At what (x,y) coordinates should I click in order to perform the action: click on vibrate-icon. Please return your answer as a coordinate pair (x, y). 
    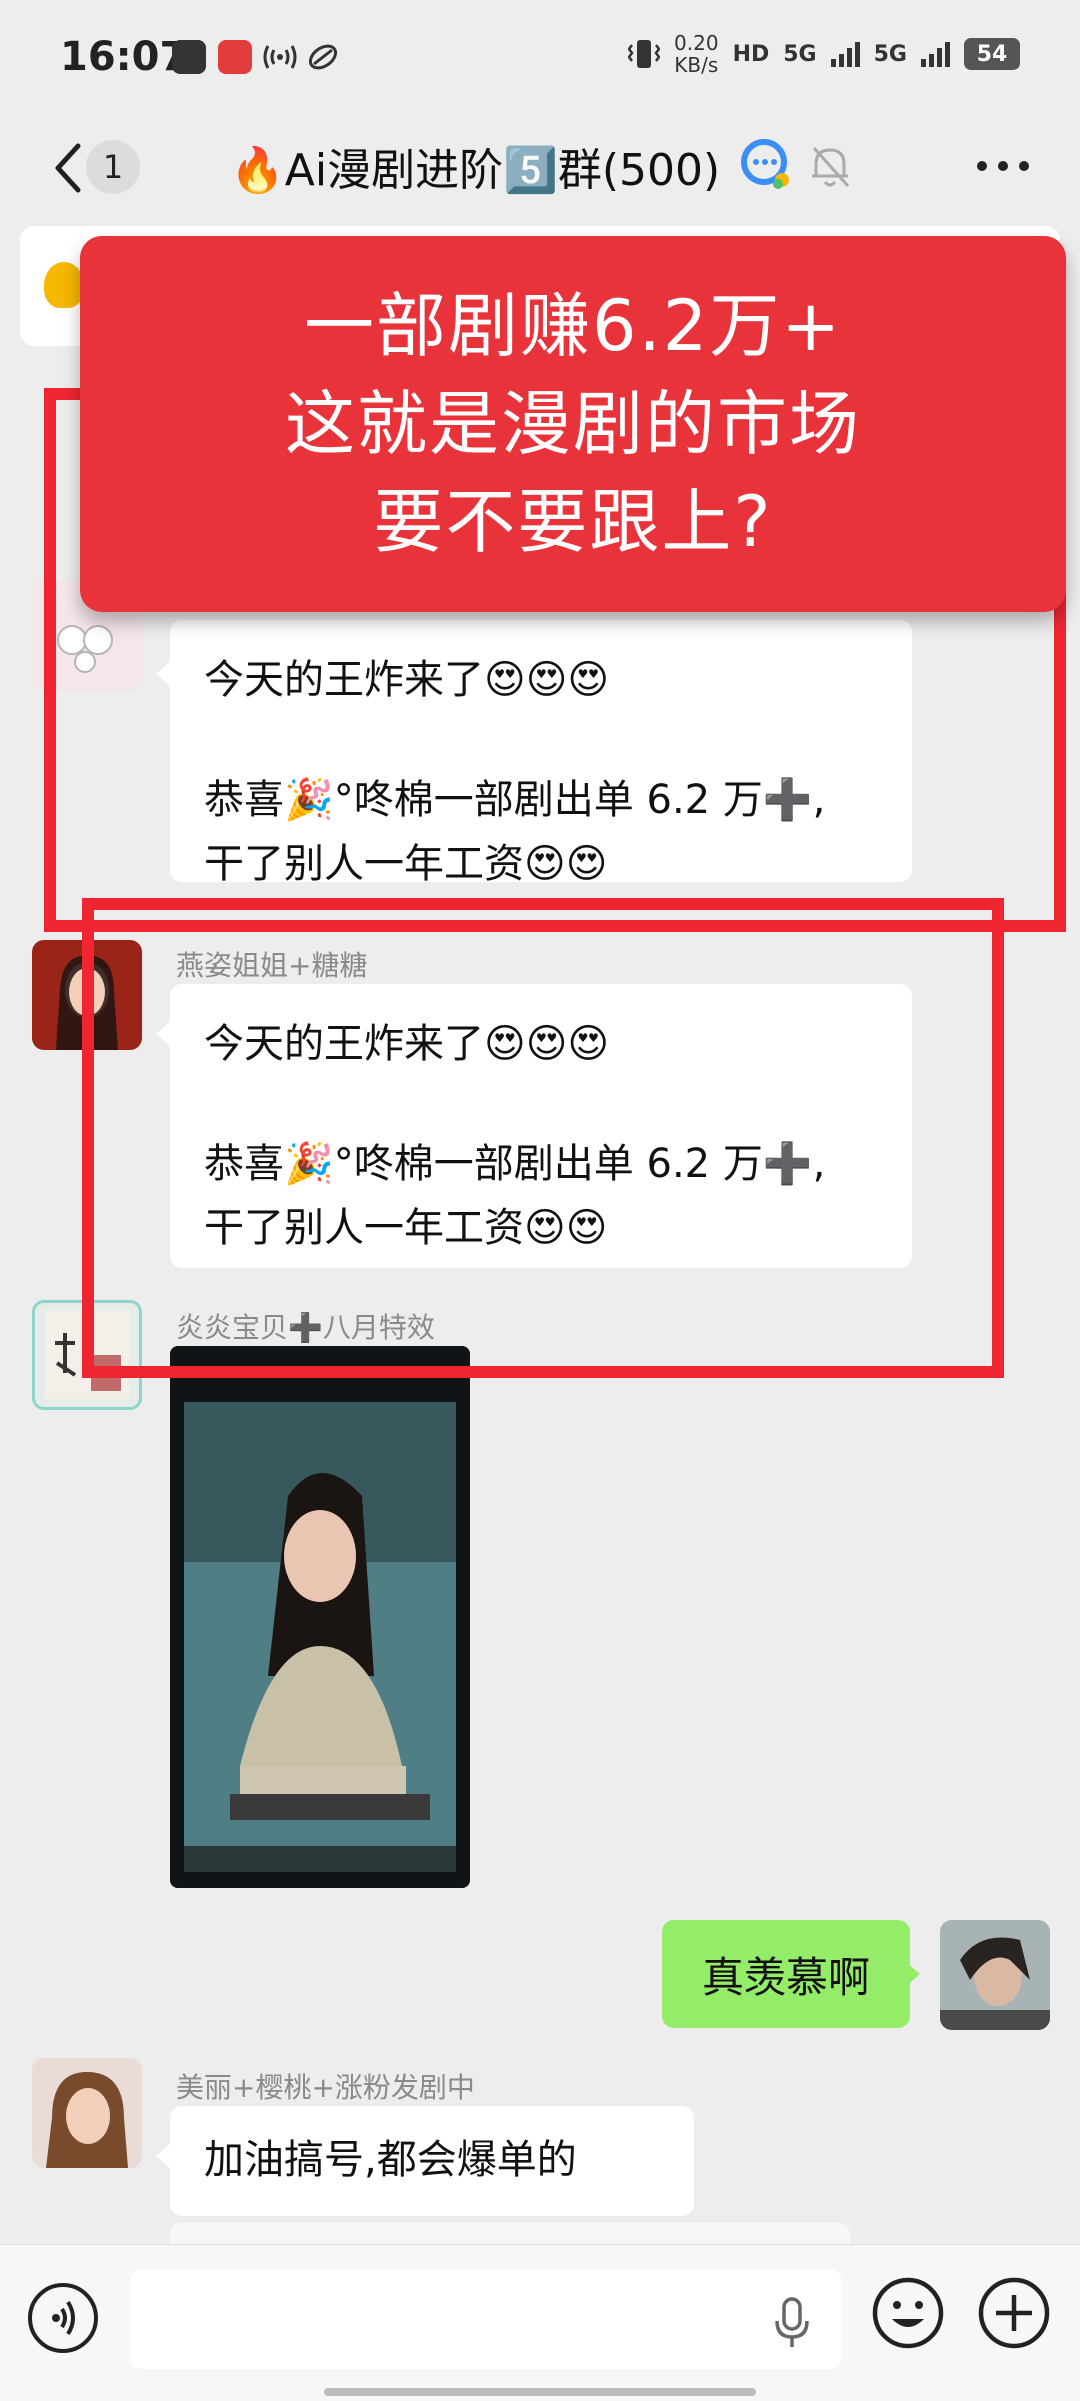
    Looking at the image, I should click on (644, 54).